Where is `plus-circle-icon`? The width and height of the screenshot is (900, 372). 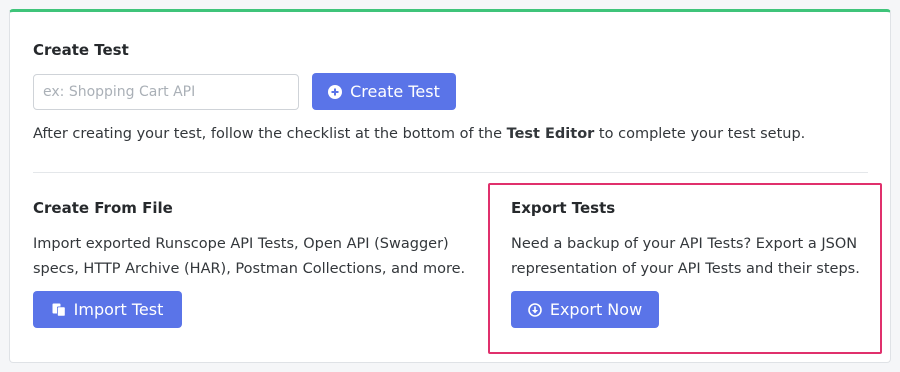
plus-circle-icon is located at coordinates (335, 91).